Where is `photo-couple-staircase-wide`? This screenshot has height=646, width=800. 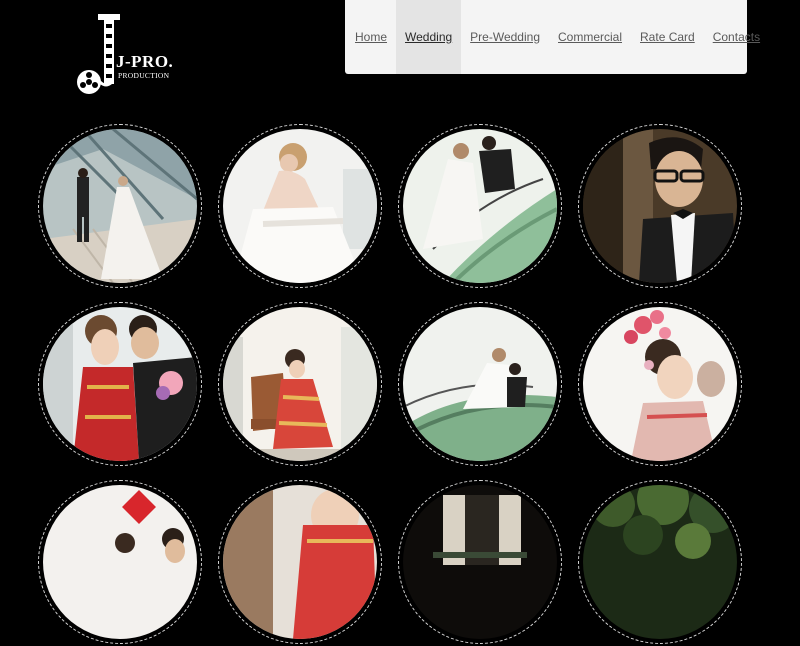 photo-couple-staircase-wide is located at coordinates (480, 384).